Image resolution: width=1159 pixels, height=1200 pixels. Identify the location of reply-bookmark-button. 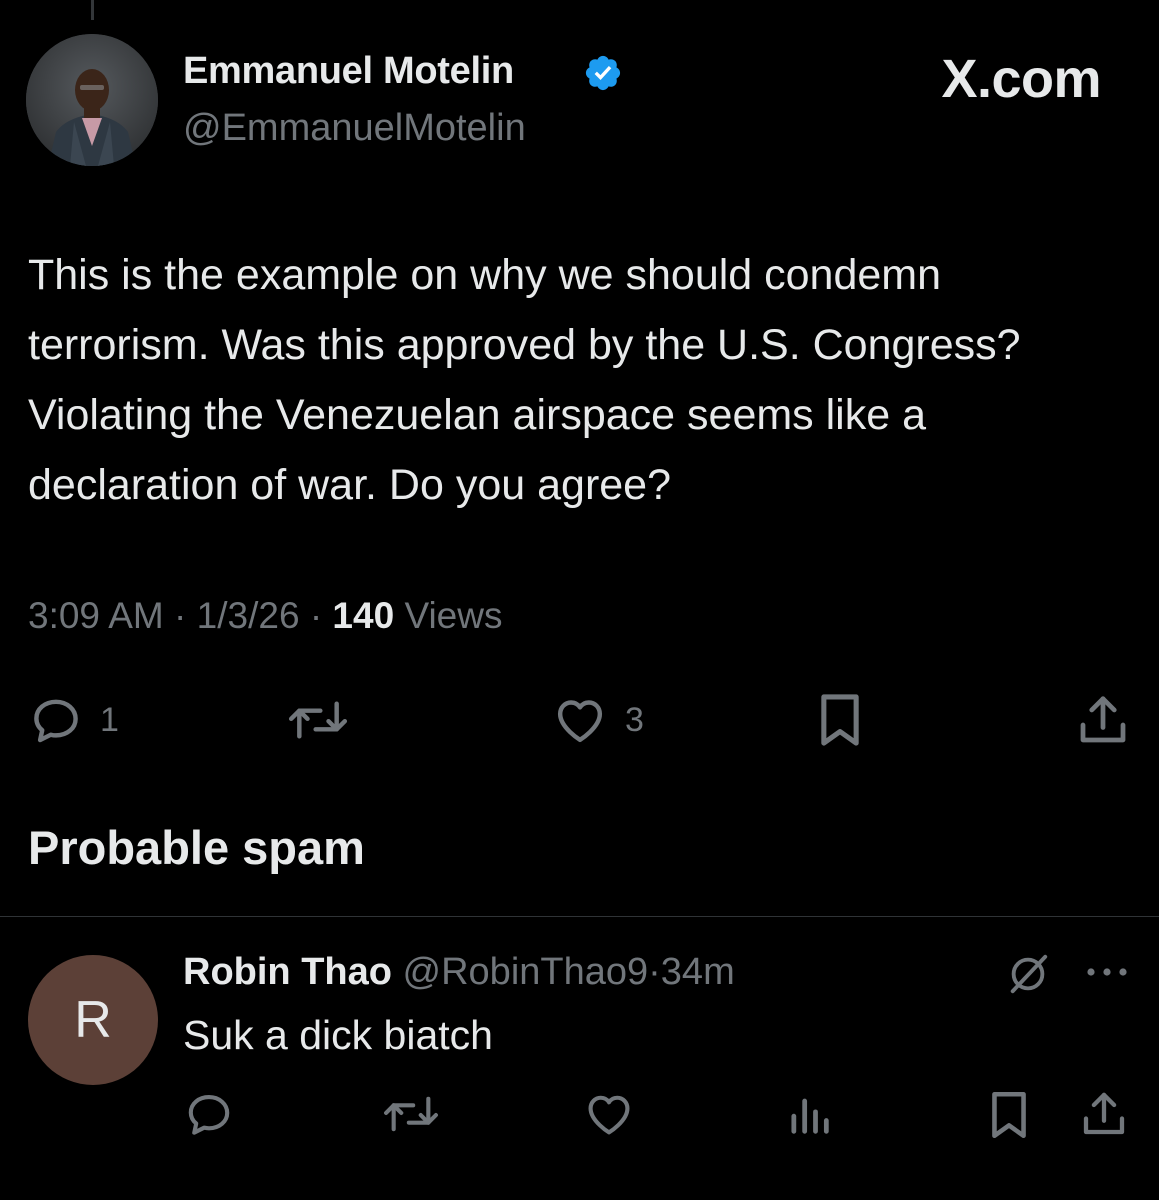
(1009, 1115).